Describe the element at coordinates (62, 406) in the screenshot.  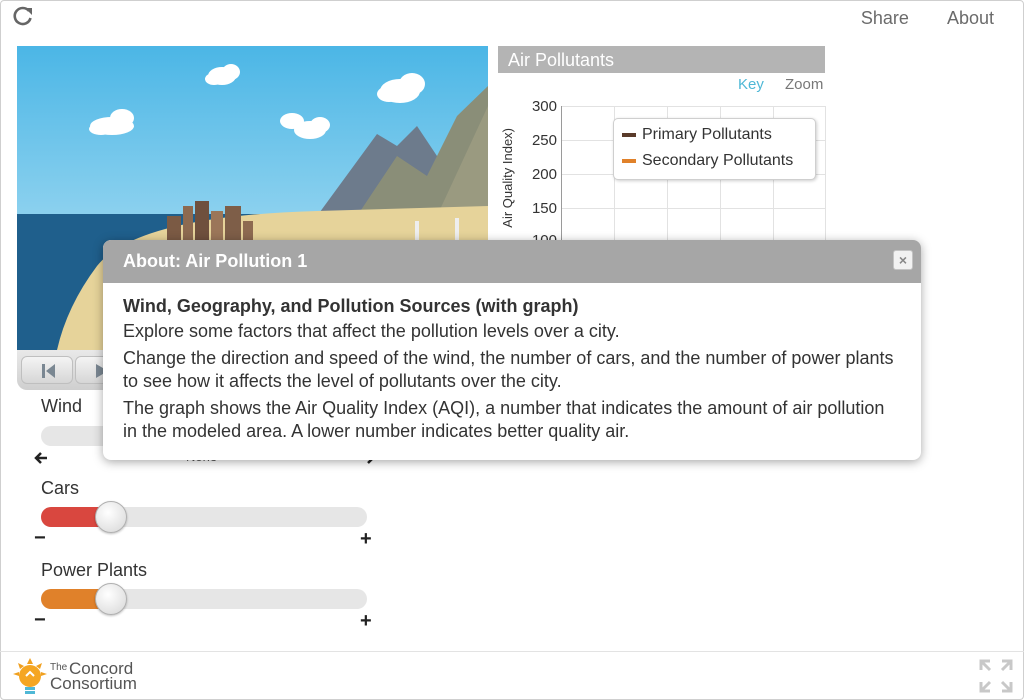
I see `wind-label: Wind` at that location.